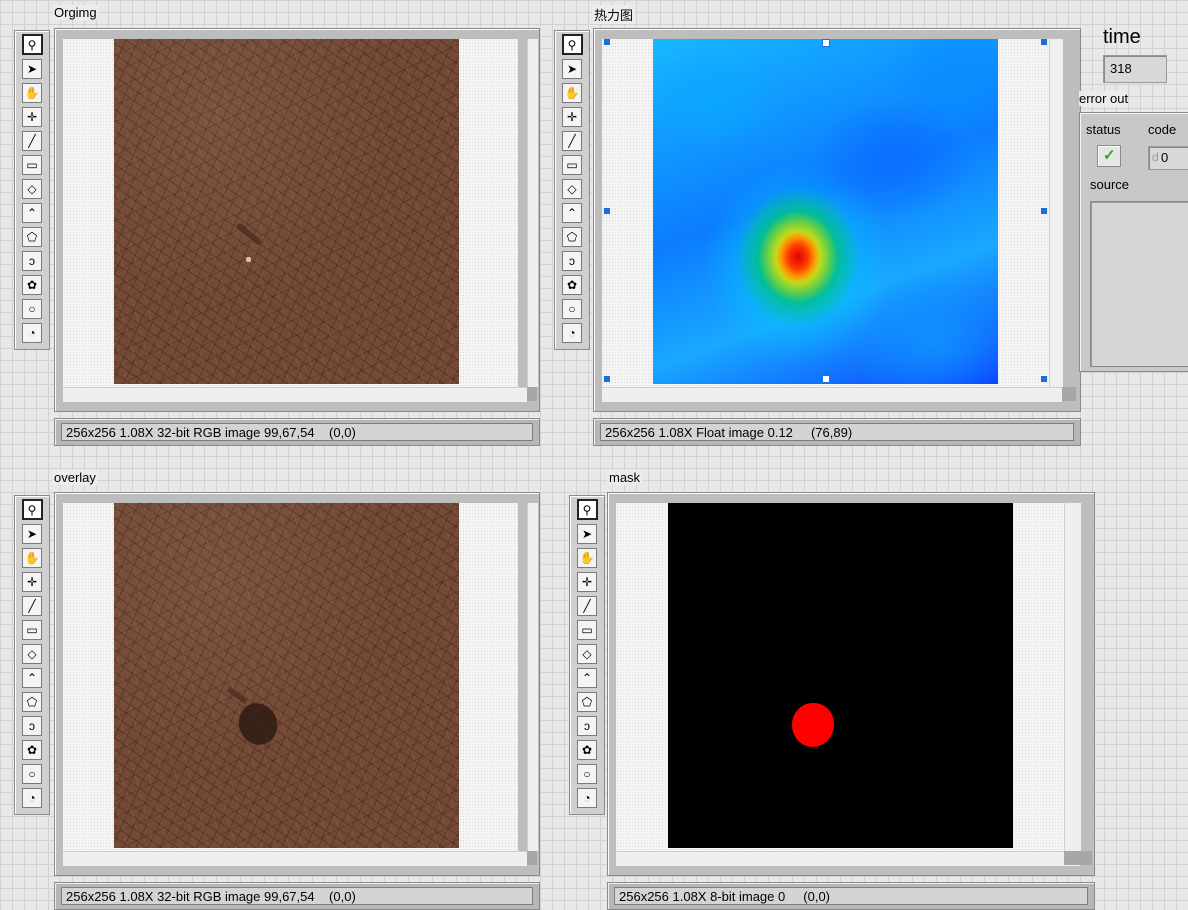  I want to click on mask-region, so click(813, 725).